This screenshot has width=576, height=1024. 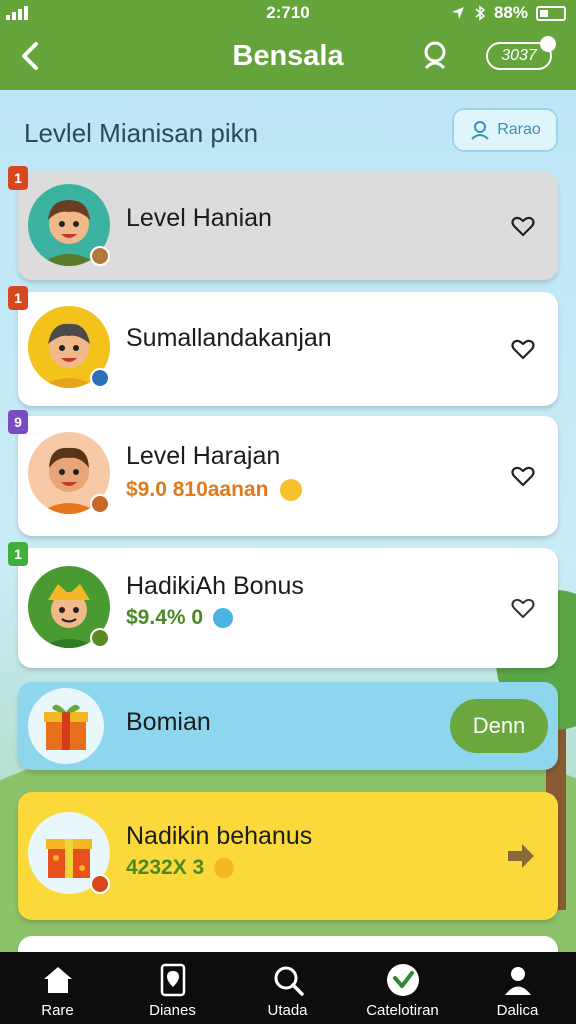 I want to click on card-title: Level Hanian, so click(x=199, y=218).